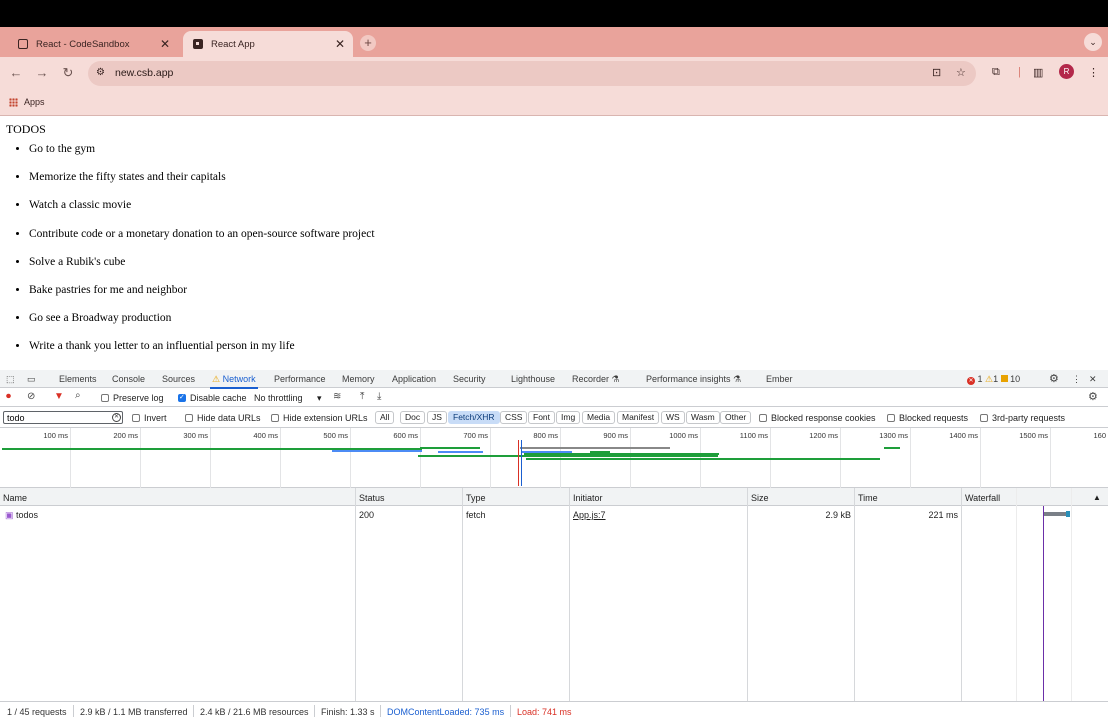  I want to click on column-type: Type, so click(476, 498).